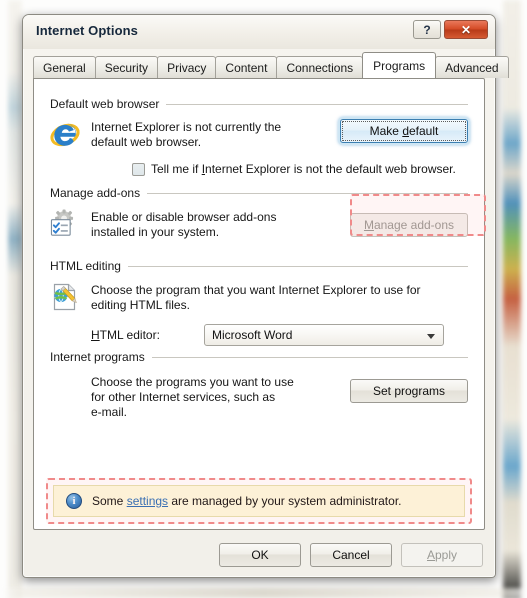 The height and width of the screenshot is (598, 527). What do you see at coordinates (351, 555) in the screenshot?
I see `cancel-button: Cancel` at bounding box center [351, 555].